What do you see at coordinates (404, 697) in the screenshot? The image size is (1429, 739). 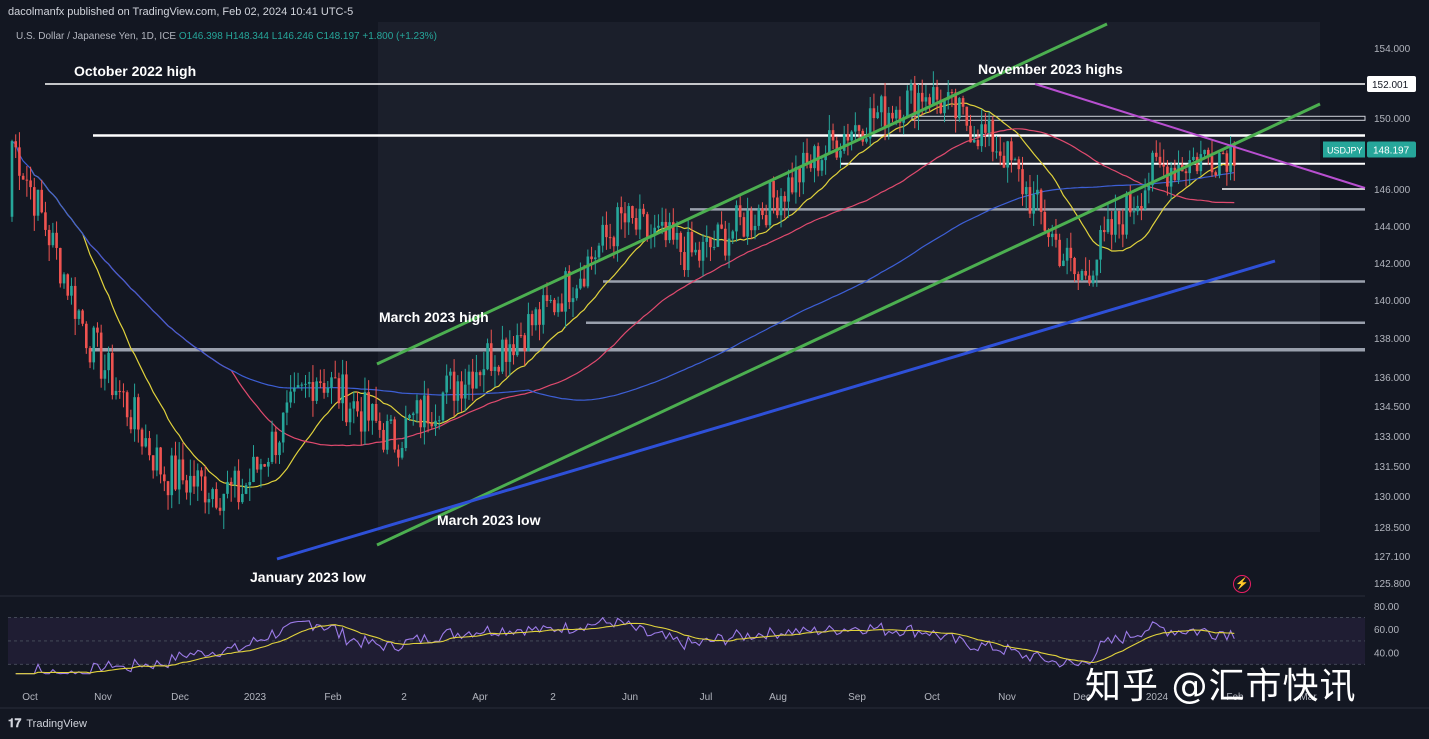 I see `time-tick-label: 2` at bounding box center [404, 697].